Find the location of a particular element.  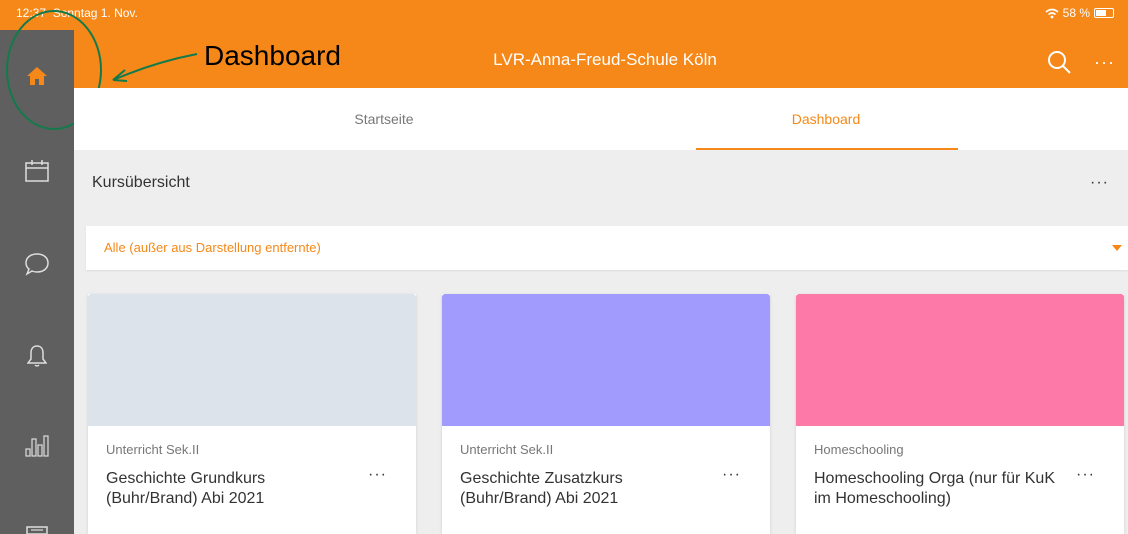

app-title: LVR-Anna-Freud-Schule Köln is located at coordinates (605, 59).